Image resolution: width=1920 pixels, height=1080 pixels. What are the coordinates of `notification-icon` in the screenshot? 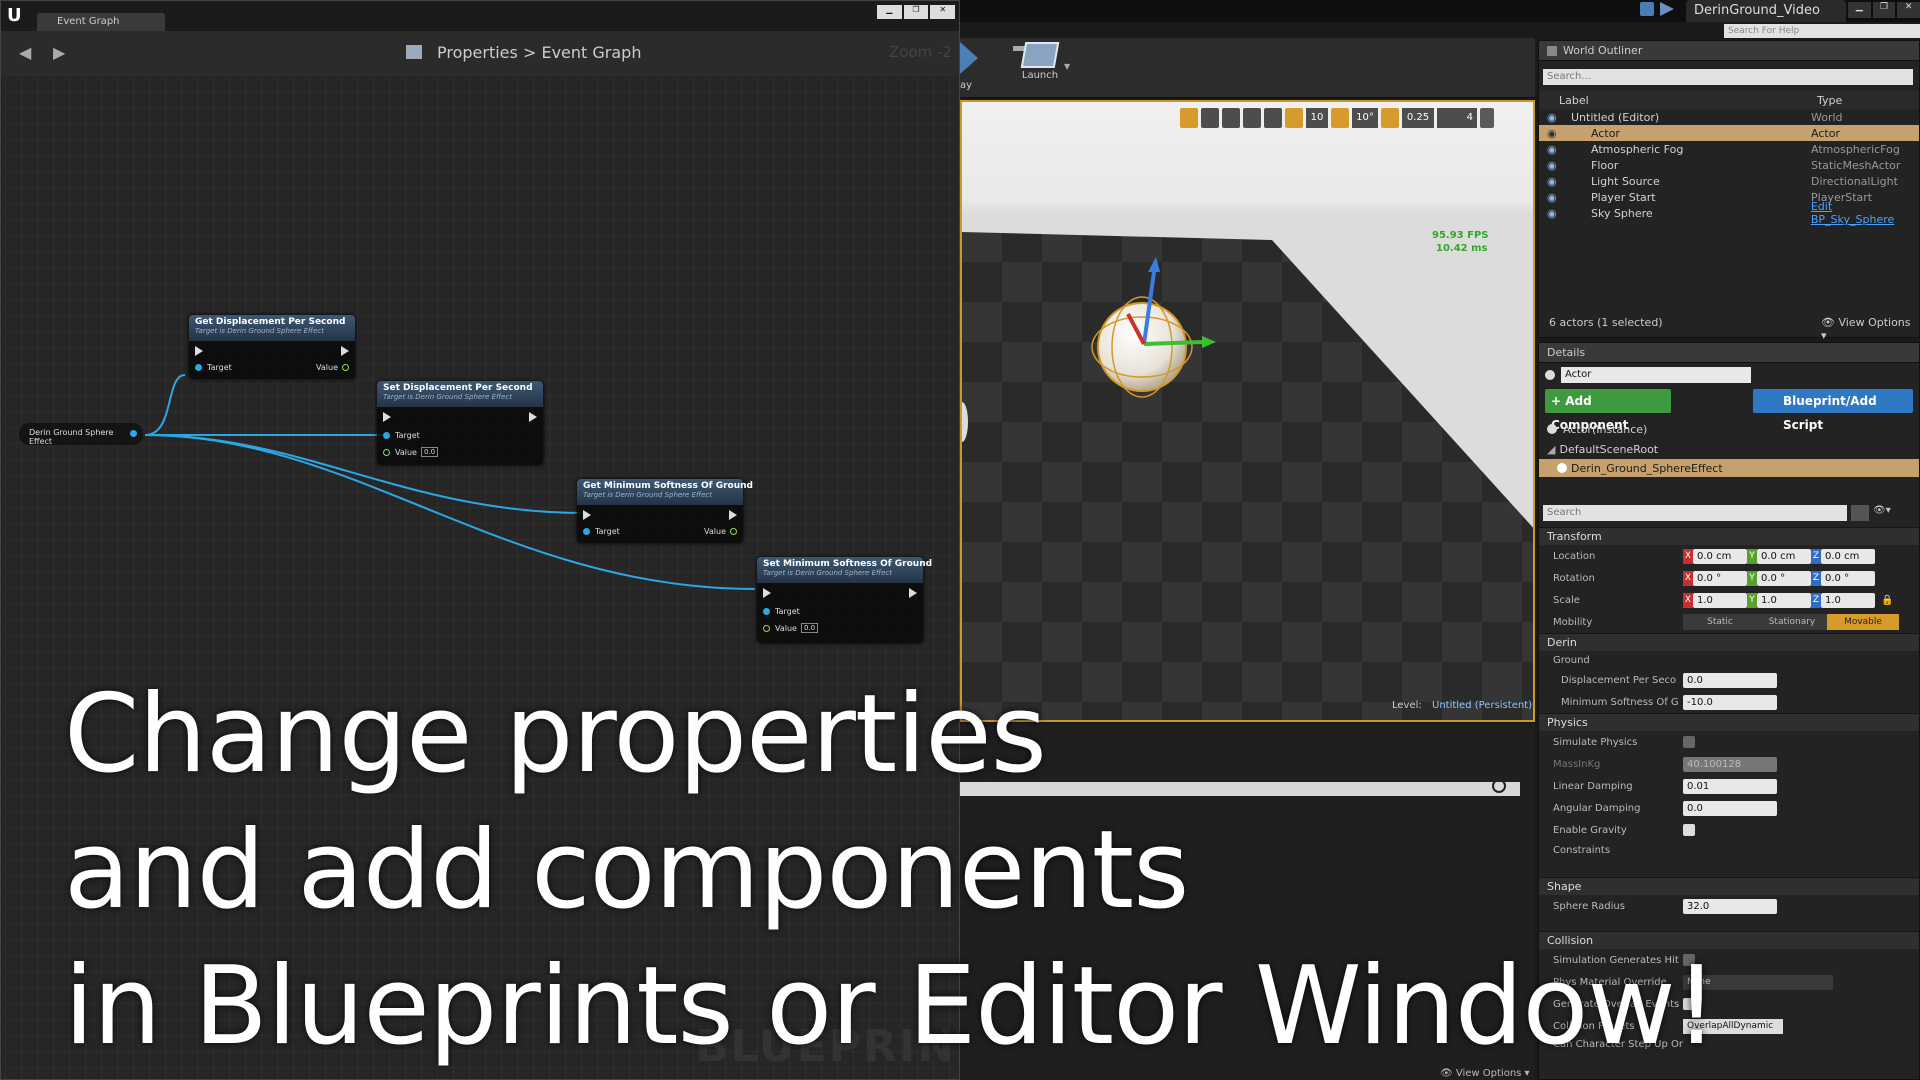 It's located at (1647, 9).